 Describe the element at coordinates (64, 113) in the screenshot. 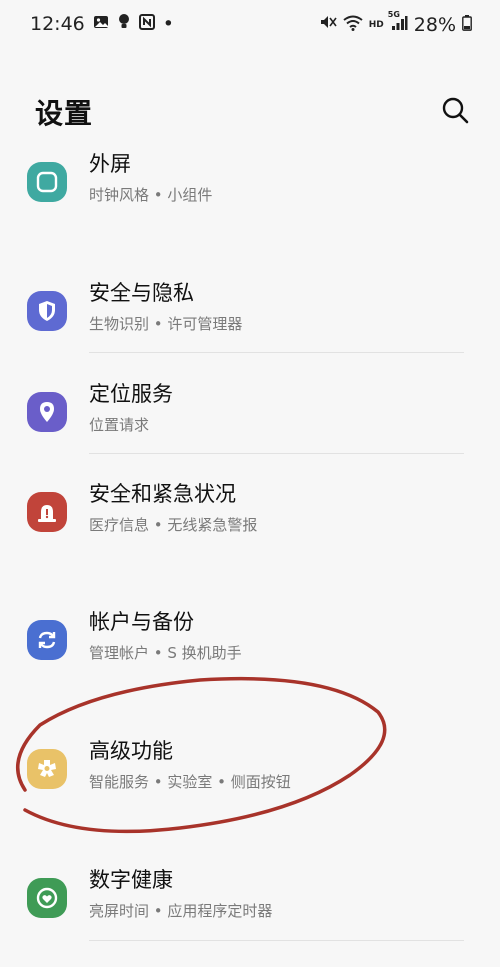

I see `page-title: 设置` at that location.